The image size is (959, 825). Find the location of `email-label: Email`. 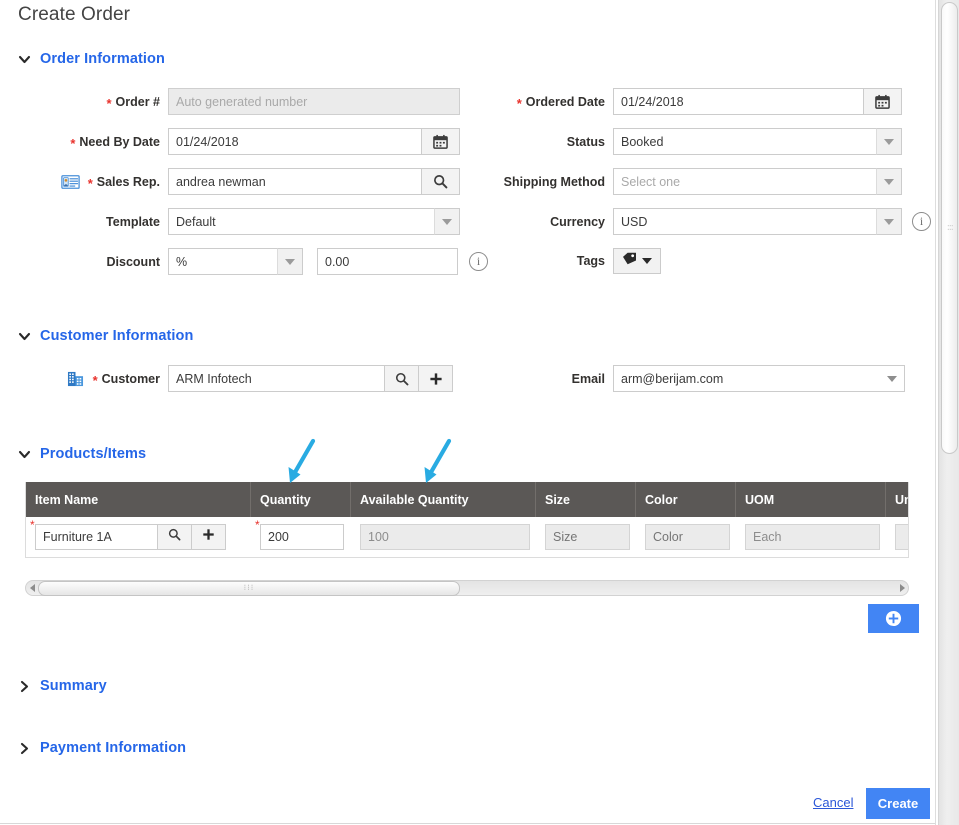

email-label: Email is located at coordinates (588, 378).